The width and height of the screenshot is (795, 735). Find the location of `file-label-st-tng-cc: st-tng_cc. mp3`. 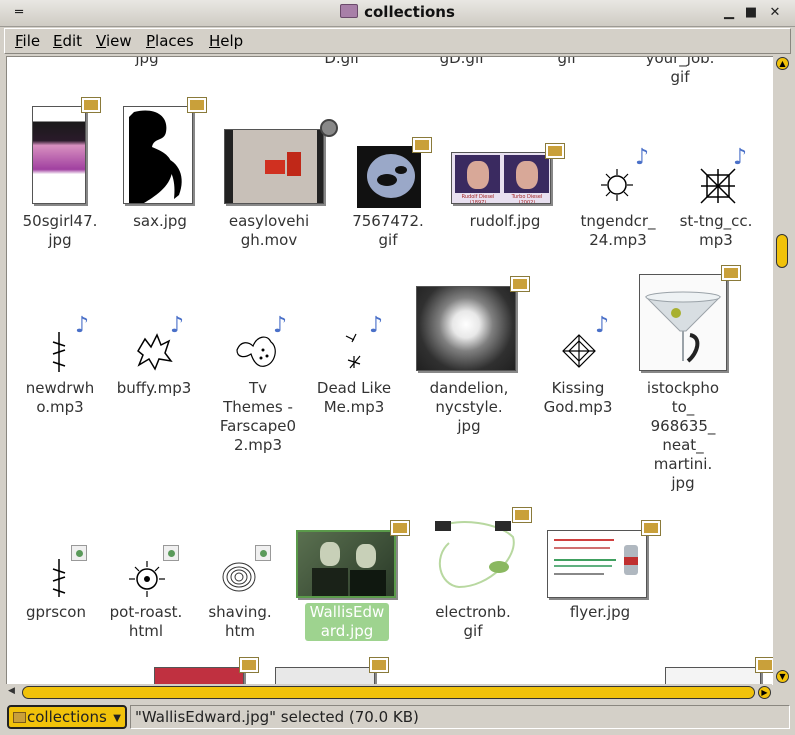

file-label-st-tng-cc: st-tng_cc. mp3 is located at coordinates (716, 231).